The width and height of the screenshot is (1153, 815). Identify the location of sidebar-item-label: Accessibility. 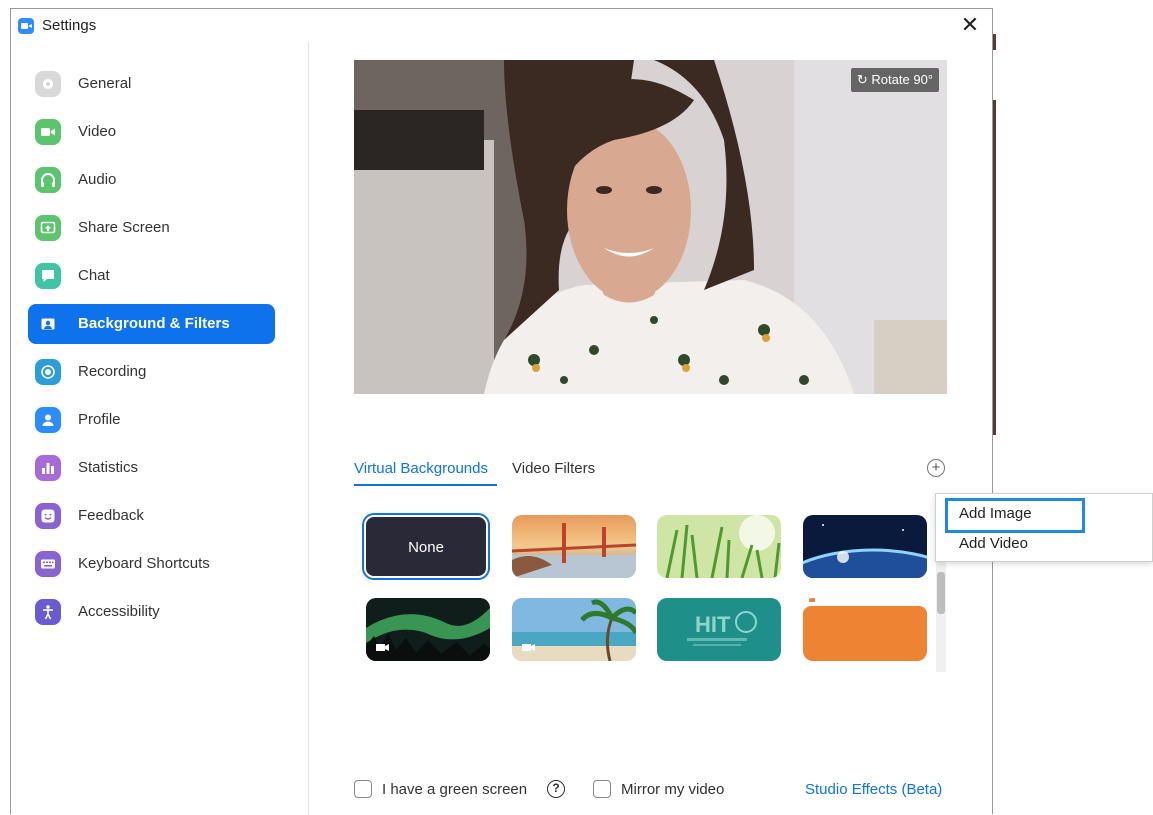
(119, 611).